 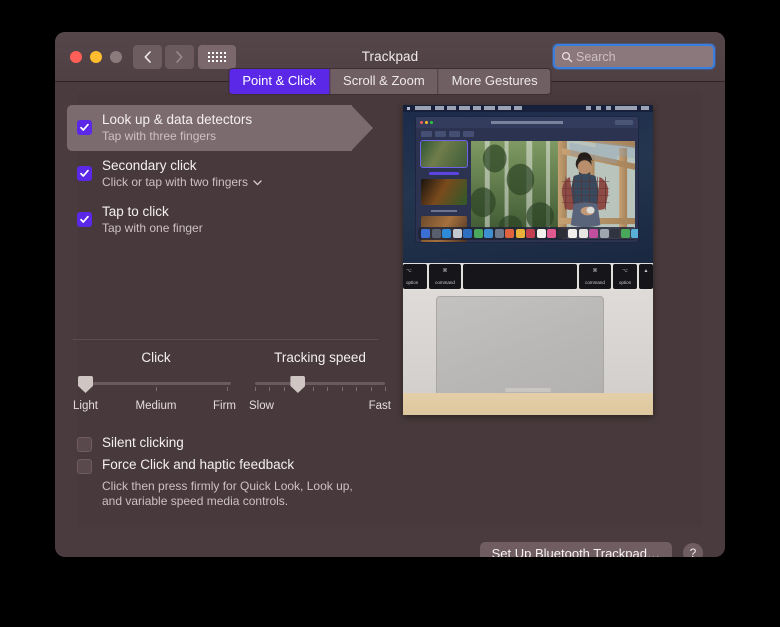 I want to click on checkbox-tap-to-click, so click(x=84, y=219).